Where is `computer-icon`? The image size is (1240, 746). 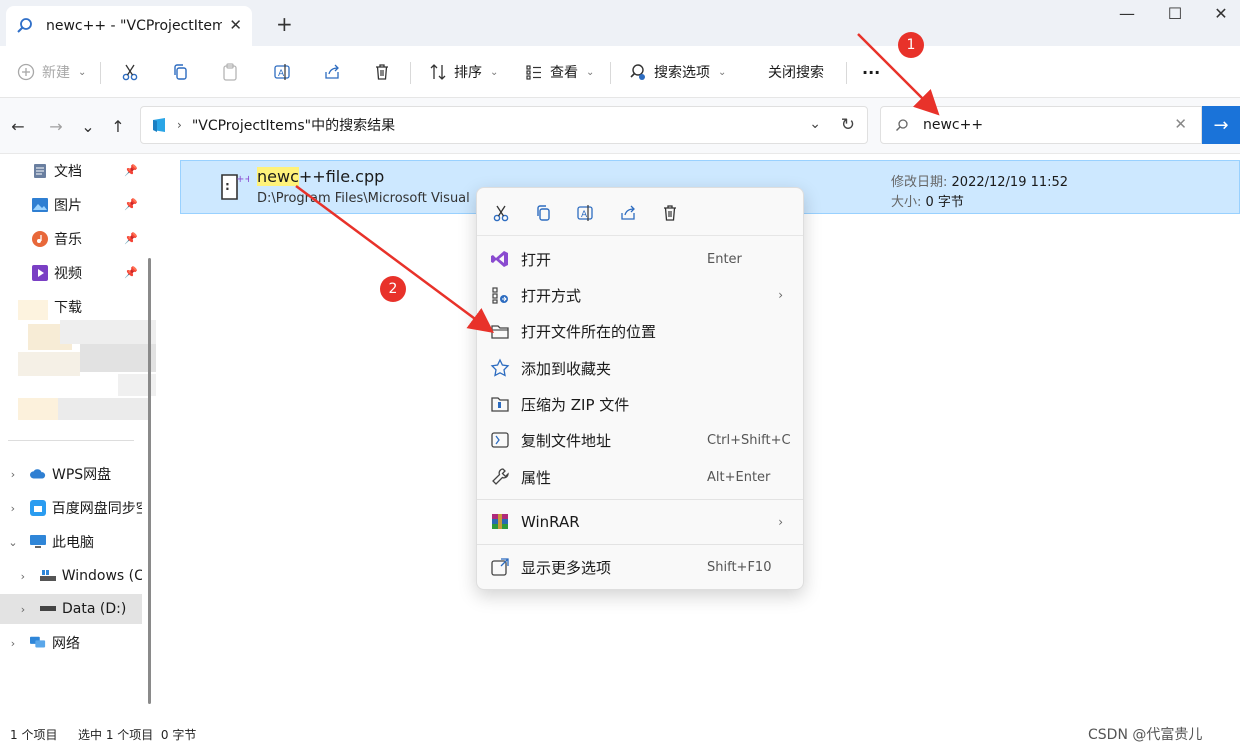
computer-icon is located at coordinates (38, 542).